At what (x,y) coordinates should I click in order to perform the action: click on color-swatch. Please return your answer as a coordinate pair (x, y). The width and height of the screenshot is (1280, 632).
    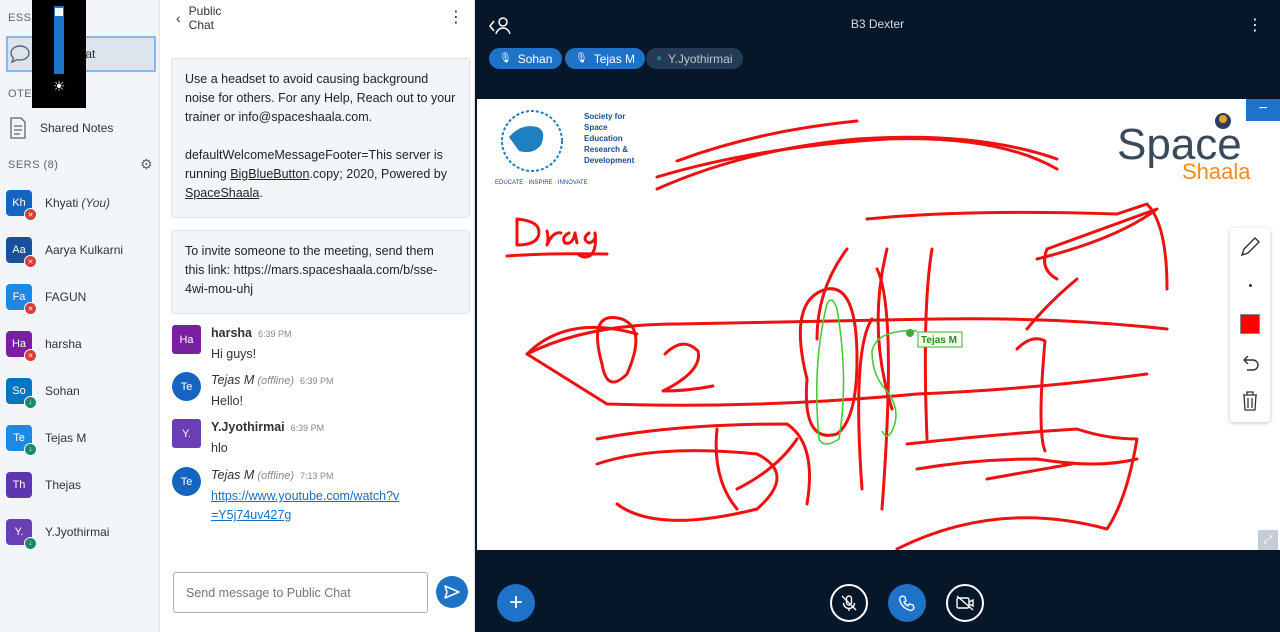
    Looking at the image, I should click on (1250, 324).